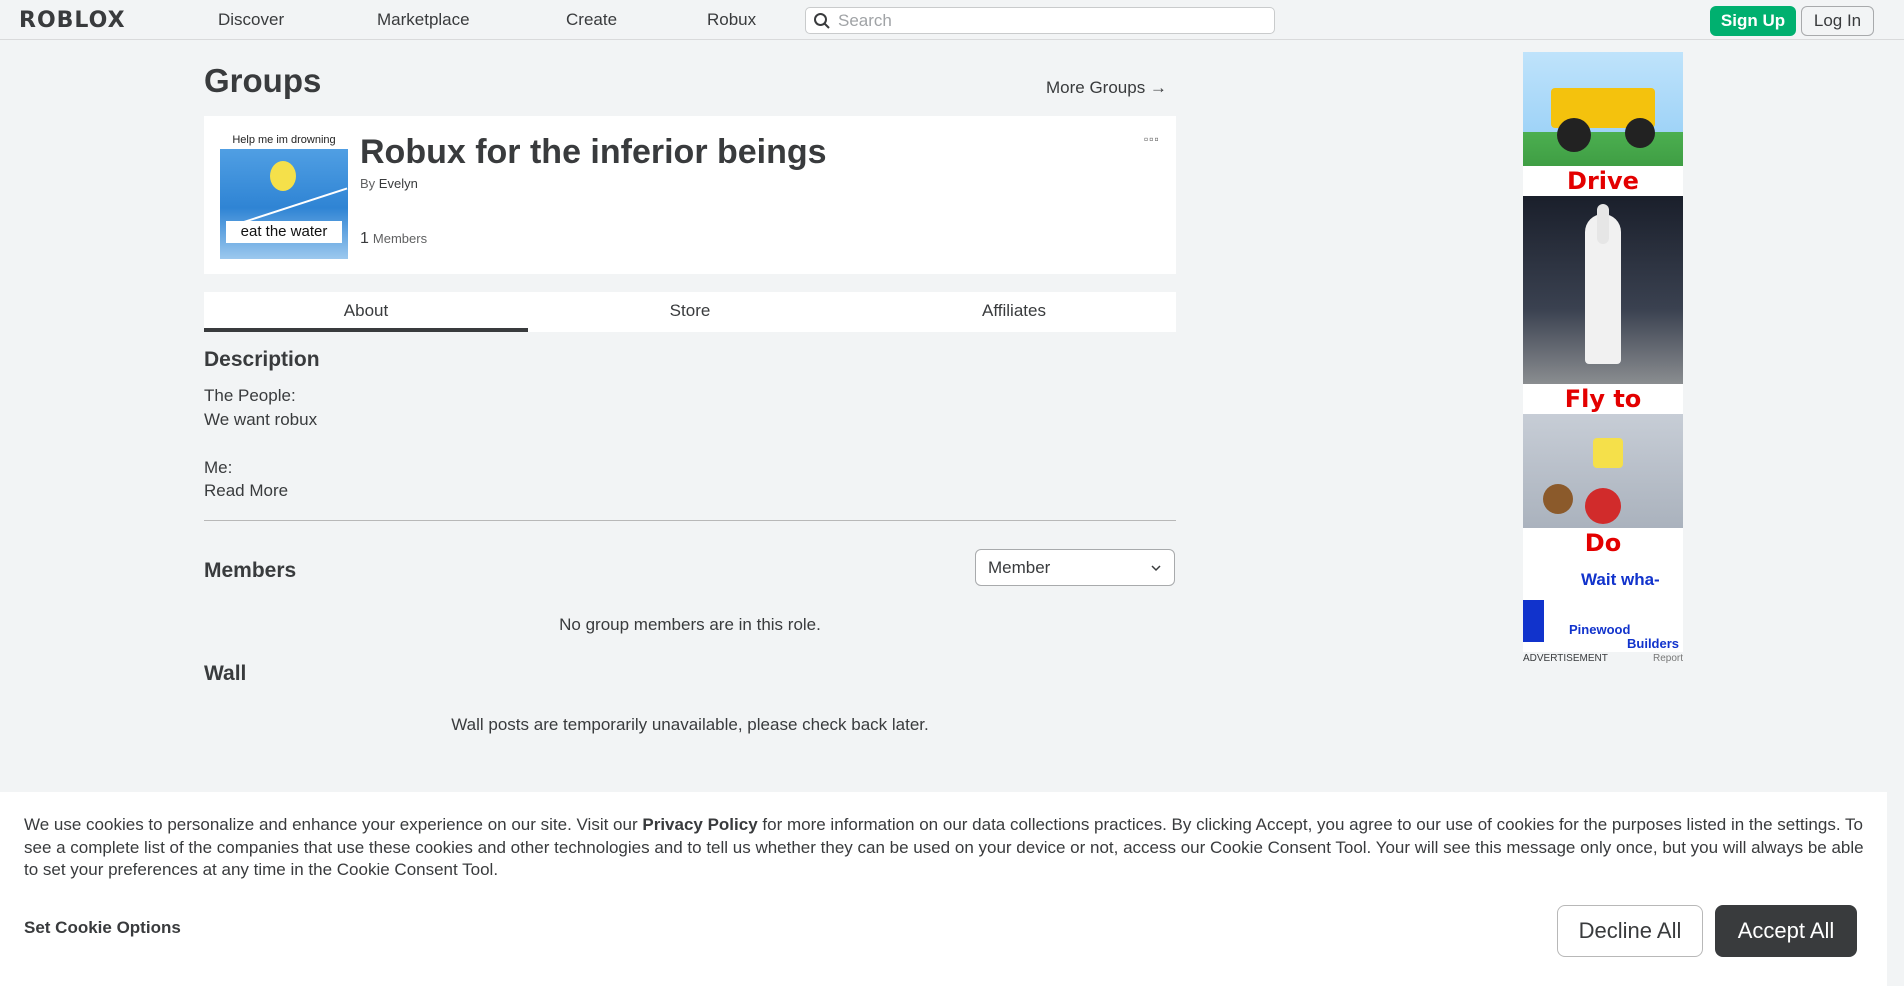  I want to click on more-options-icon: ▫▫▫, so click(1152, 139).